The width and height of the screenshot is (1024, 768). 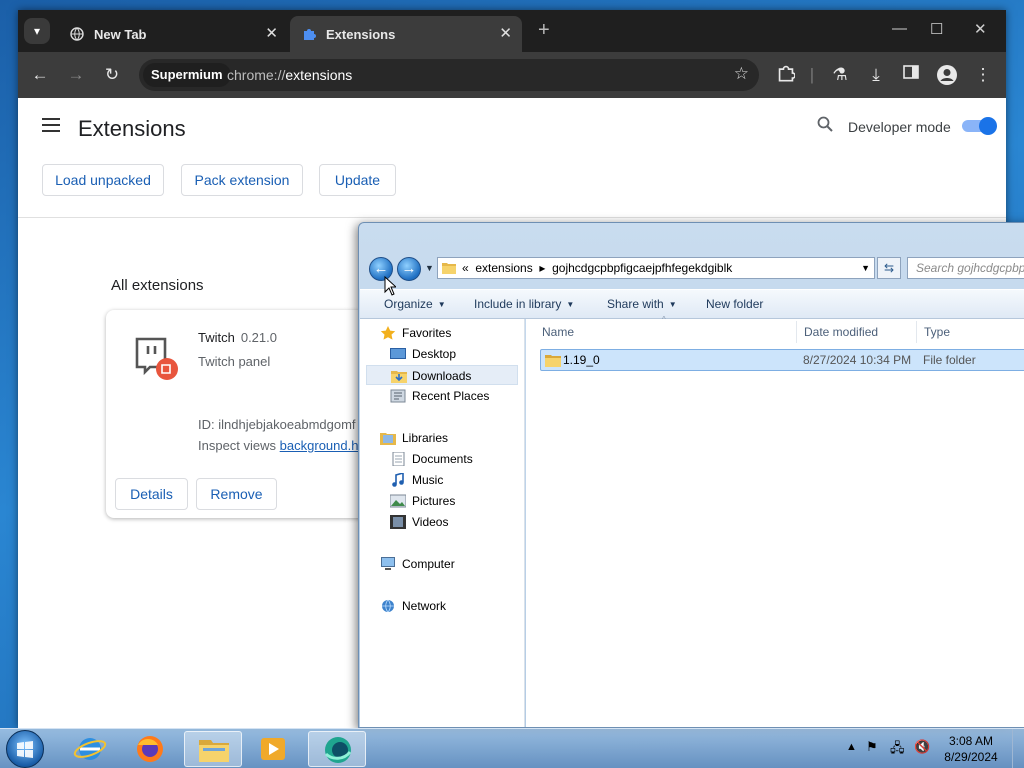 I want to click on back-icon: ←, so click(x=40, y=75).